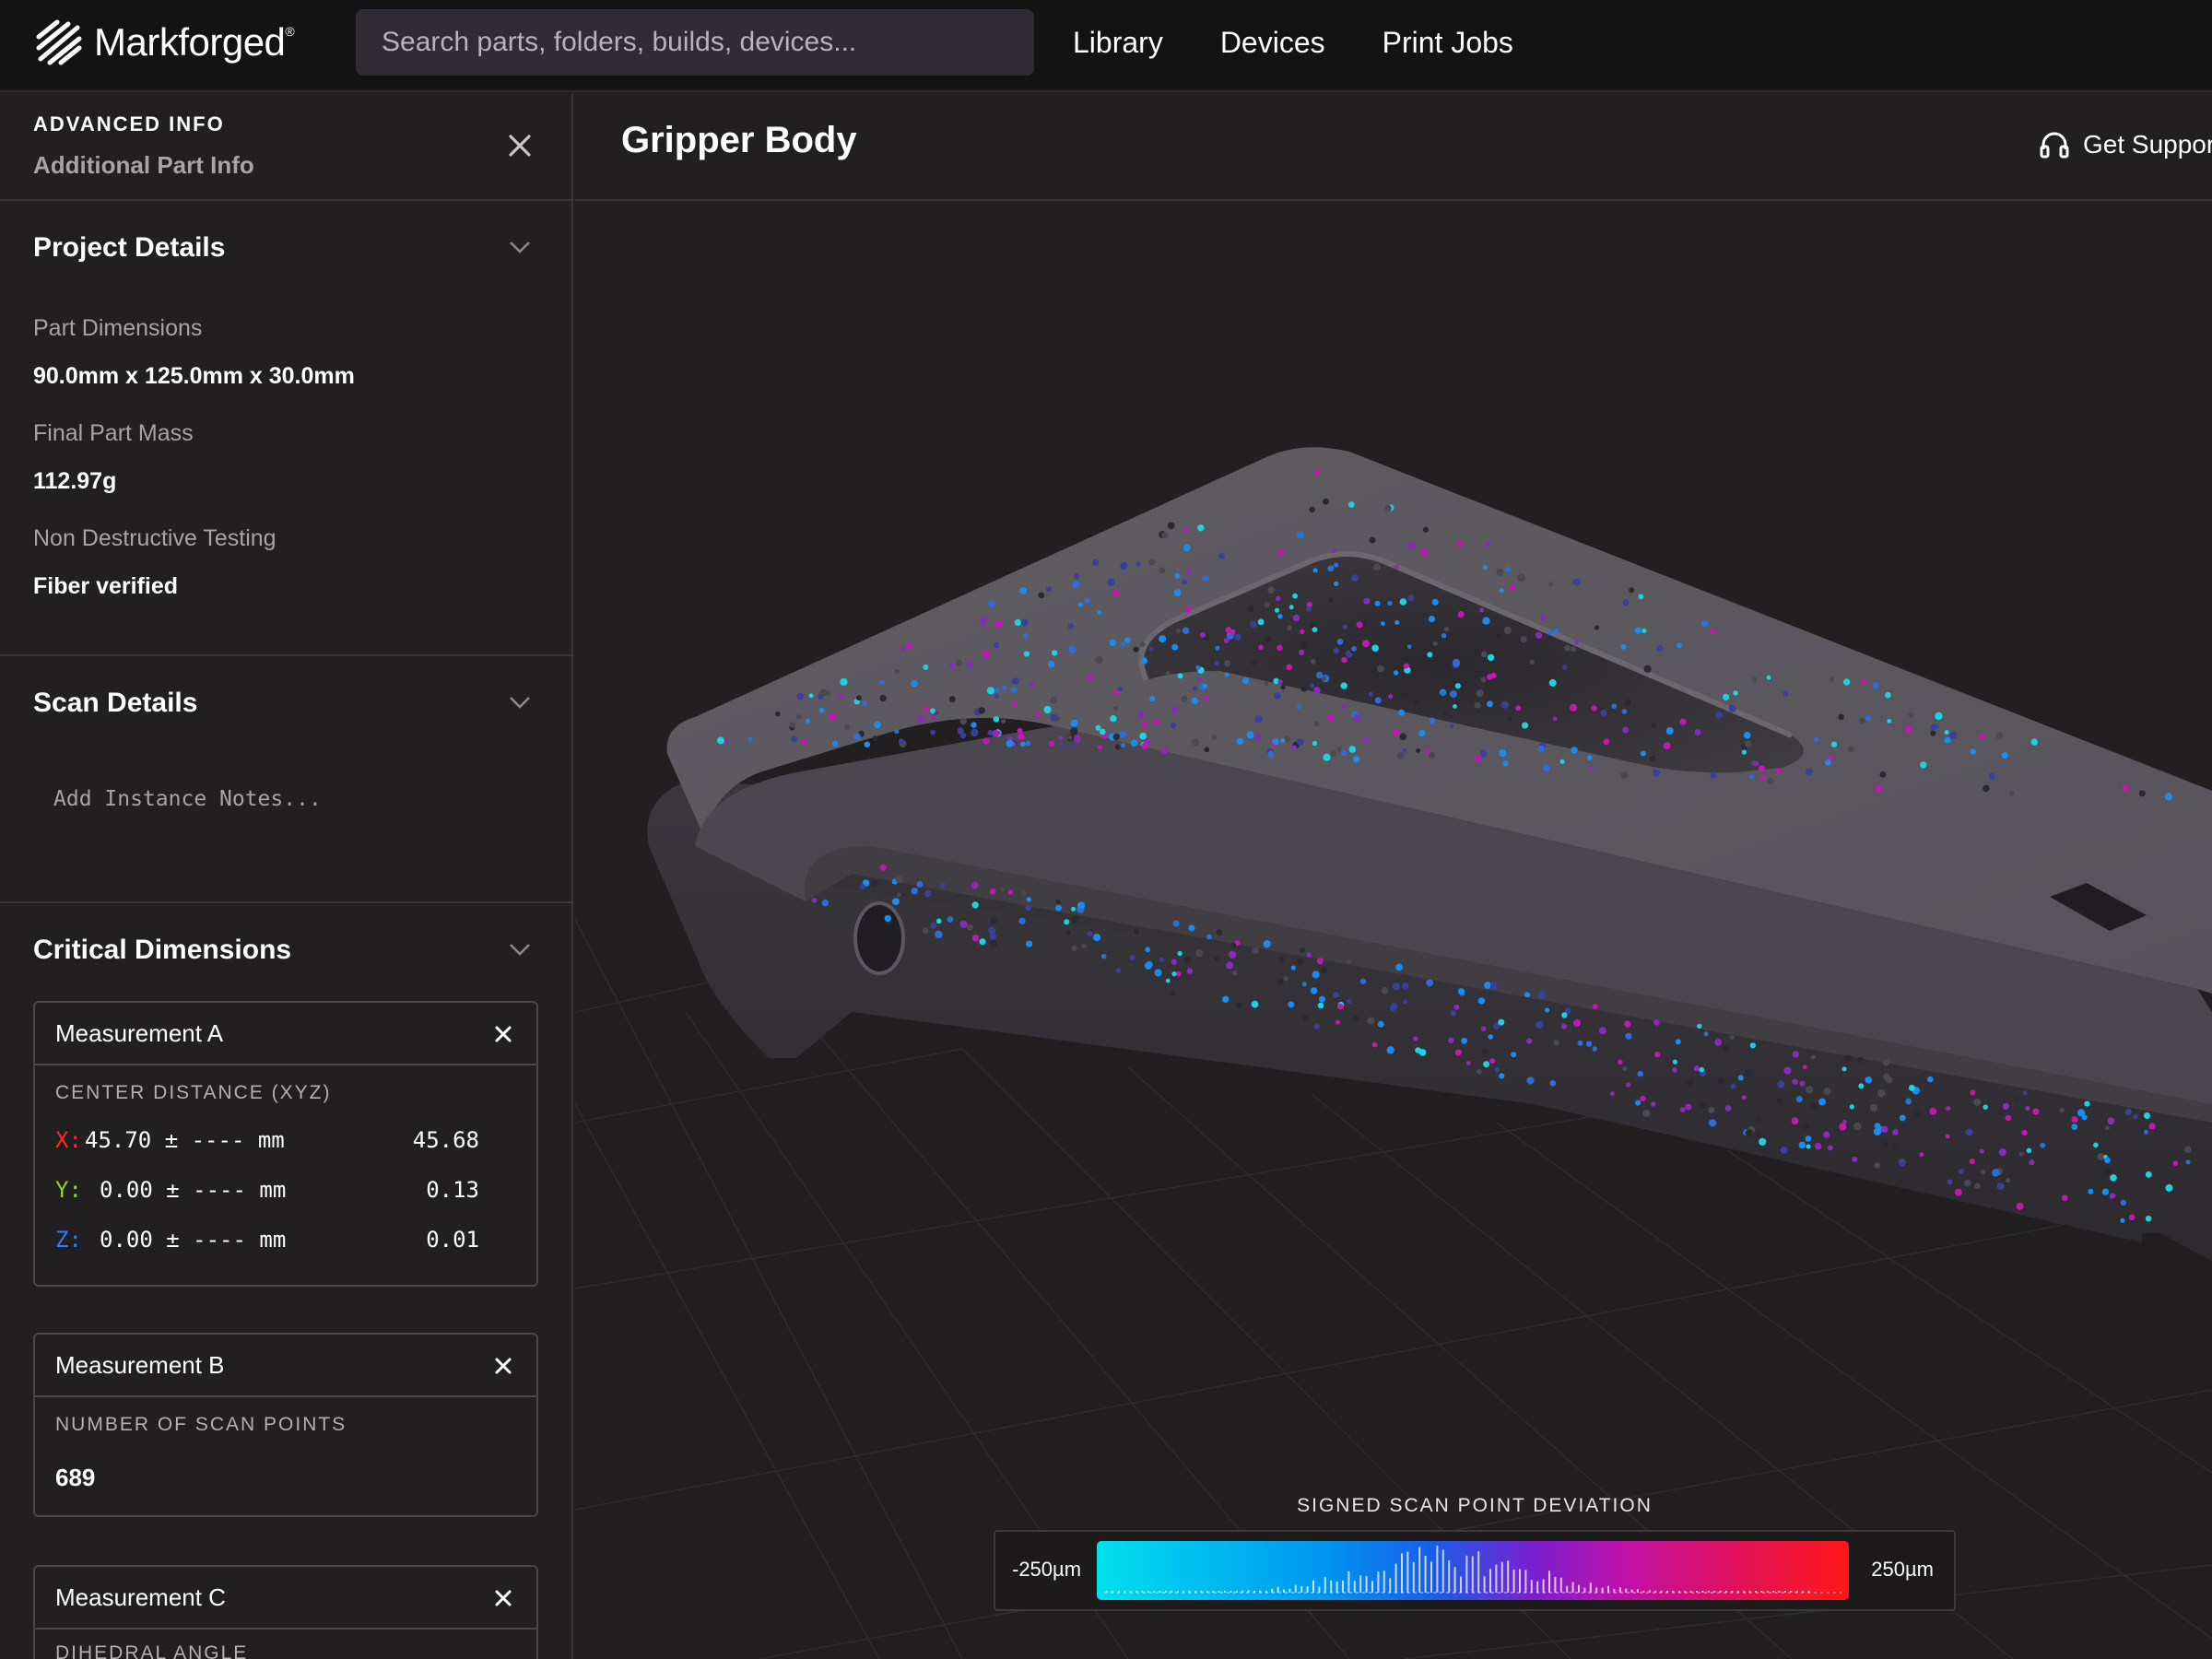  I want to click on nav-devices: Devices, so click(1272, 42).